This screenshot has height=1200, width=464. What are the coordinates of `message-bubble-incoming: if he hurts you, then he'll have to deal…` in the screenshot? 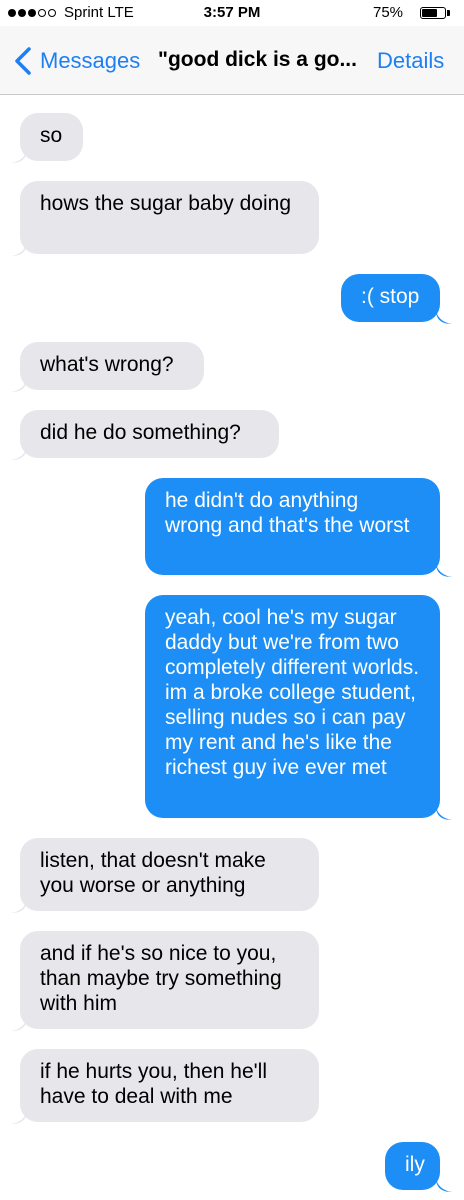 It's located at (169, 1085).